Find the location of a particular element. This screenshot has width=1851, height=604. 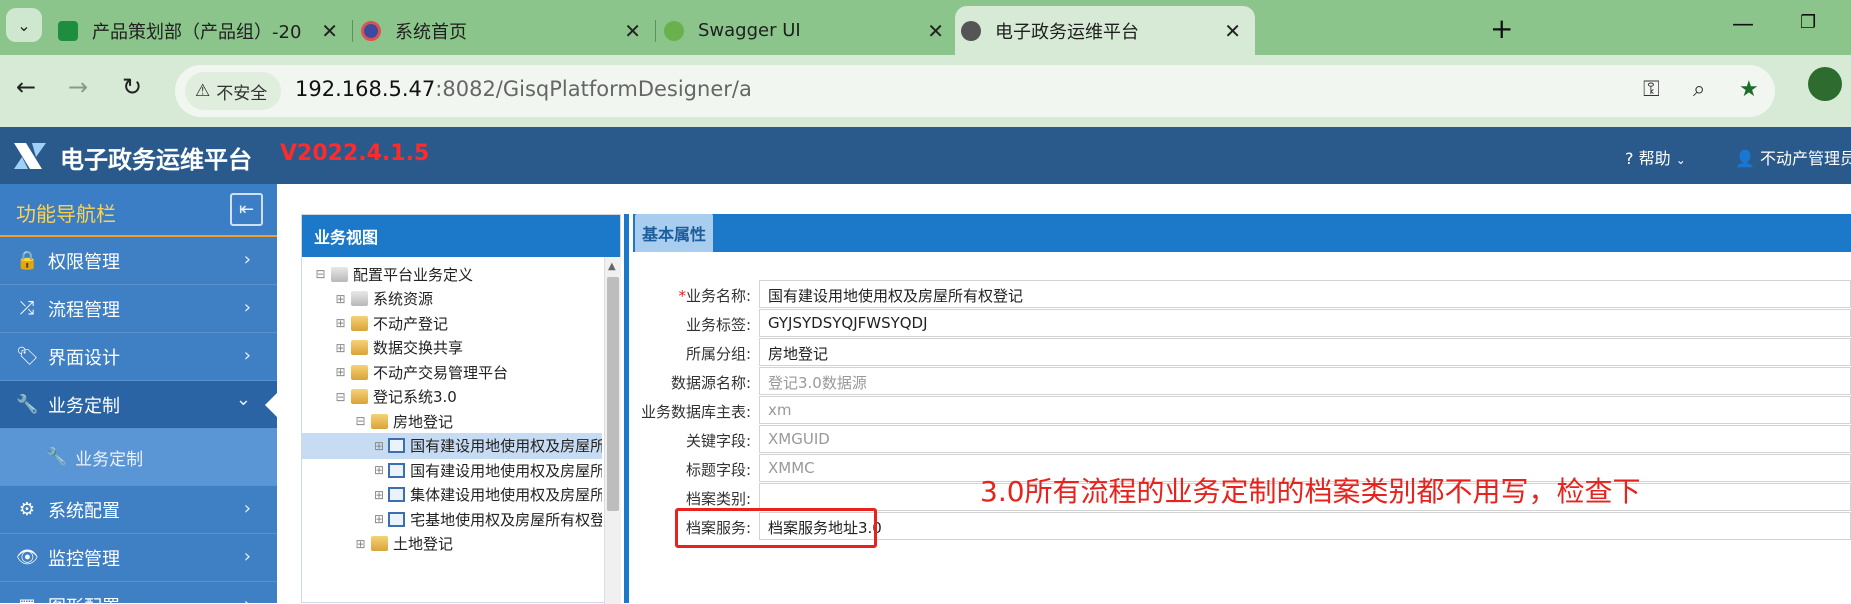

browser-tab-0: 产品策划部（产品组）-2024年 ✕ is located at coordinates (202, 30).